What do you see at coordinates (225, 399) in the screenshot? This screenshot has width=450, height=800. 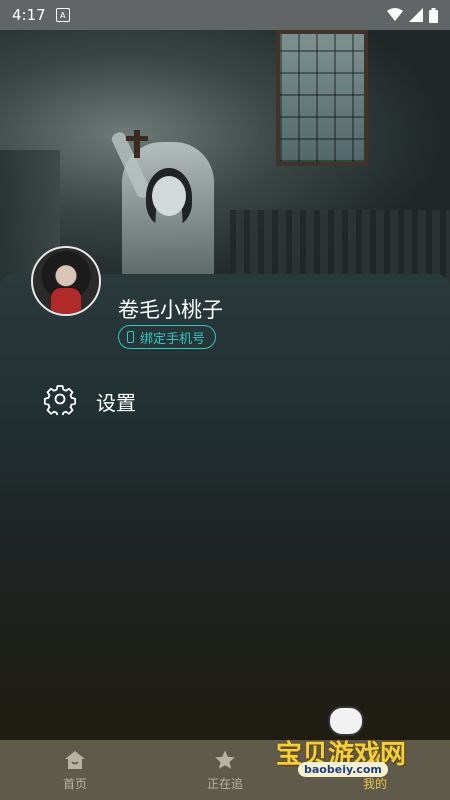 I see `settings-menu-item: 设置` at bounding box center [225, 399].